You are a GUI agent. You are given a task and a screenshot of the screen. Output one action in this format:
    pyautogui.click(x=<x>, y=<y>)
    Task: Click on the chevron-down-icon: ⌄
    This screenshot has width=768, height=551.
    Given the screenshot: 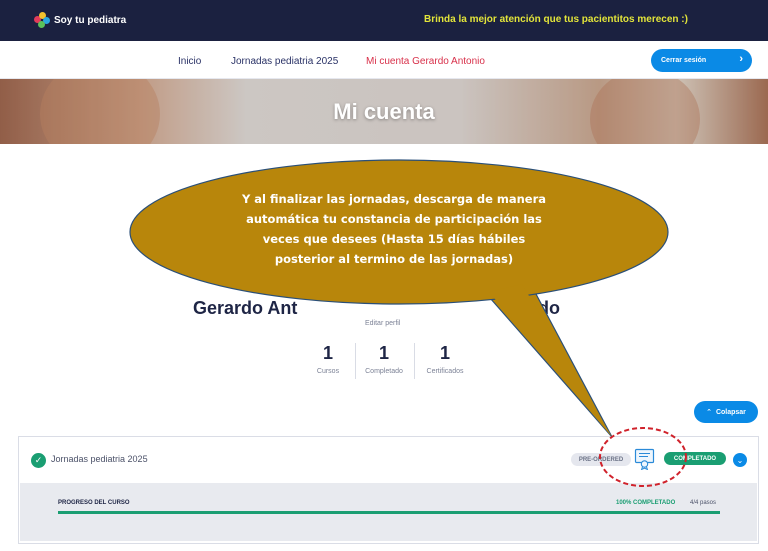 What is the action you would take?
    pyautogui.click(x=740, y=460)
    